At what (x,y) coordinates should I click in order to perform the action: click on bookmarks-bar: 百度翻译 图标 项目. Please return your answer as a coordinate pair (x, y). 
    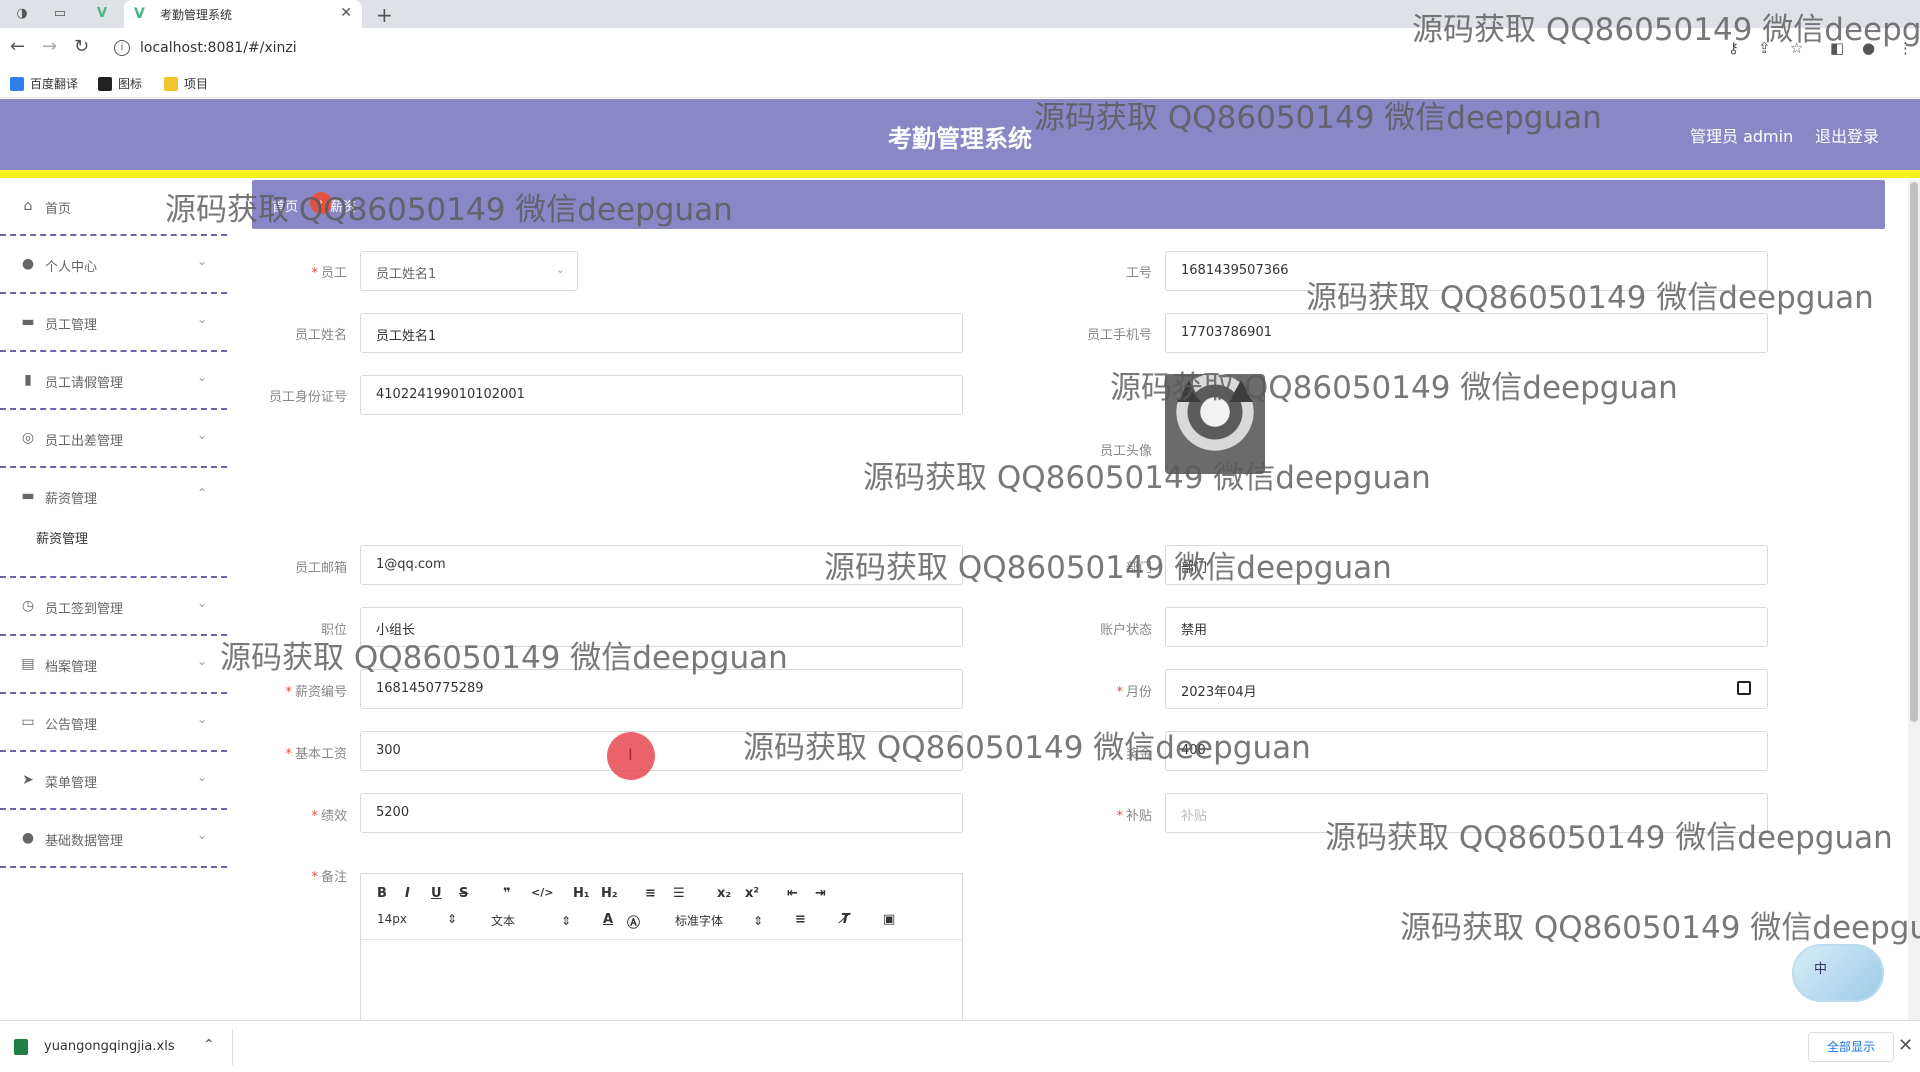
    Looking at the image, I should click on (960, 83).